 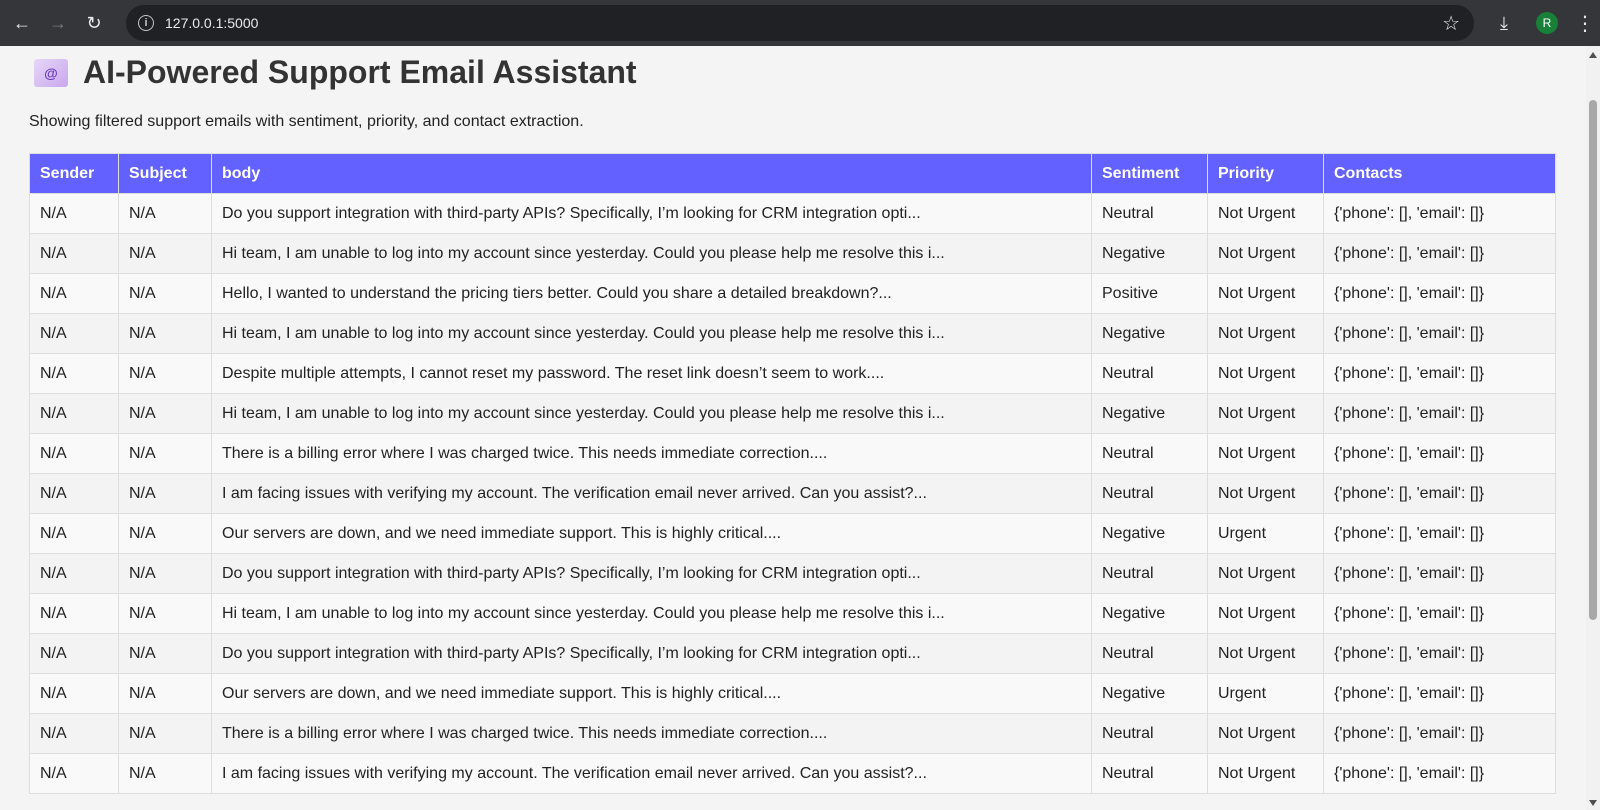 What do you see at coordinates (1593, 55) in the screenshot?
I see `scroll-up-icon` at bounding box center [1593, 55].